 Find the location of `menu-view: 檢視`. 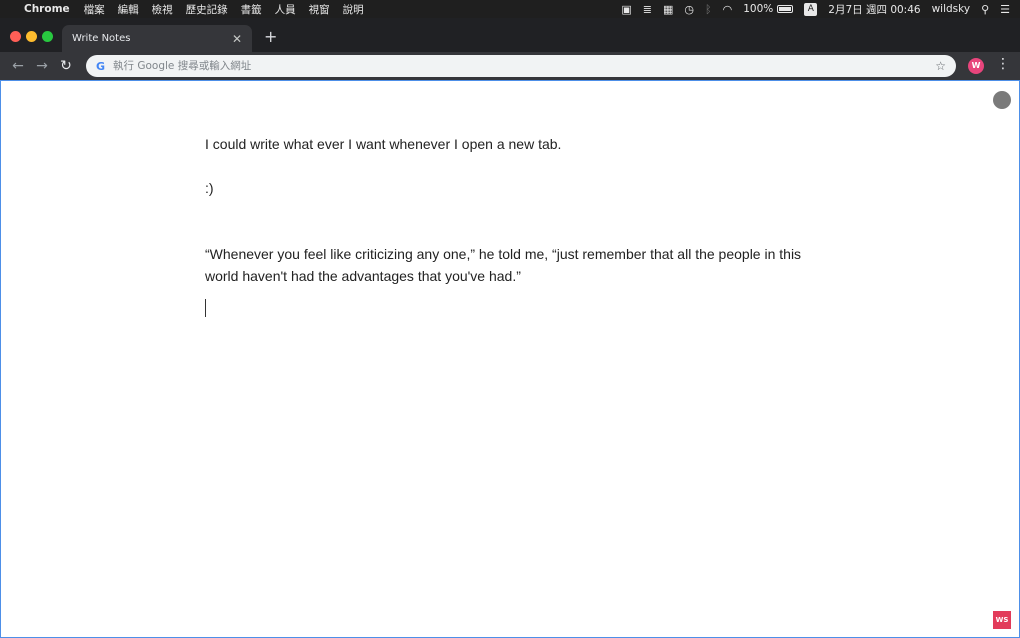

menu-view: 檢視 is located at coordinates (162, 9).